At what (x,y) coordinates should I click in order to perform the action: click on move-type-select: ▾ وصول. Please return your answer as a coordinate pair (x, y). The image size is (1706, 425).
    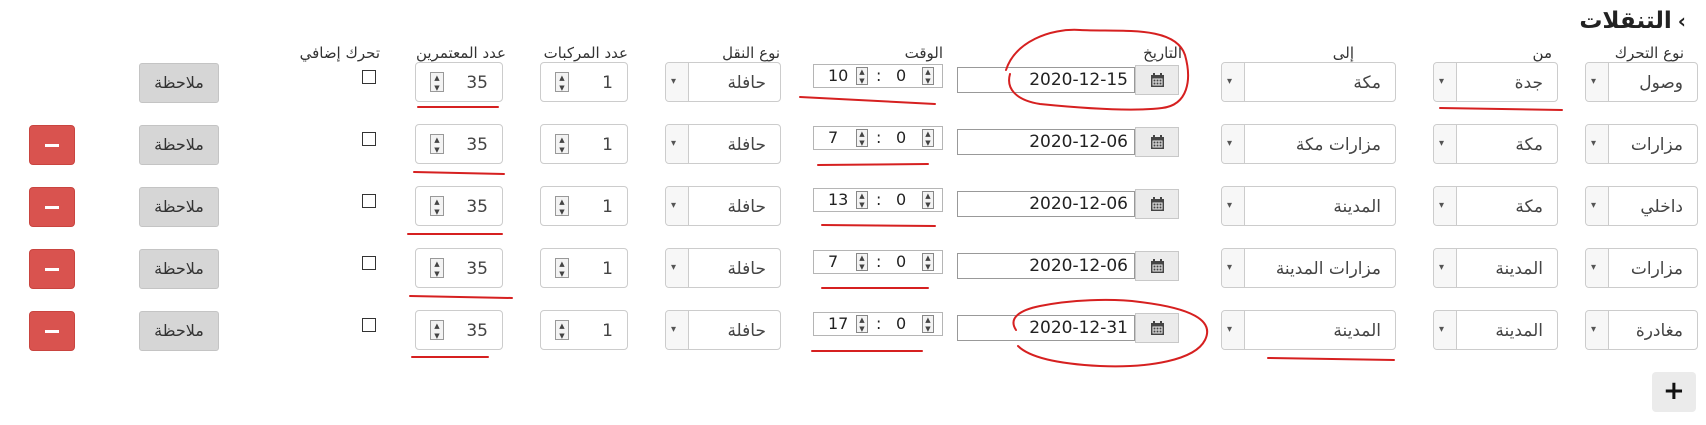
    Looking at the image, I should click on (1641, 82).